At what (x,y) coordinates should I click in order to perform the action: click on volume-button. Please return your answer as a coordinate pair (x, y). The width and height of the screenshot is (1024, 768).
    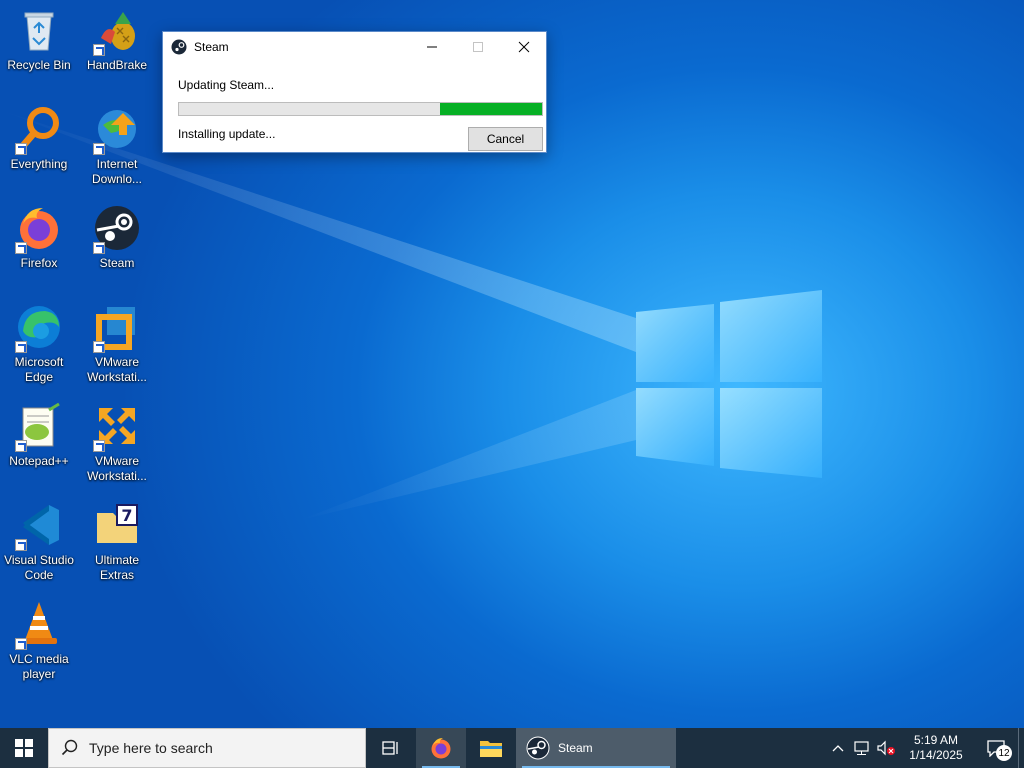
    Looking at the image, I should click on (886, 748).